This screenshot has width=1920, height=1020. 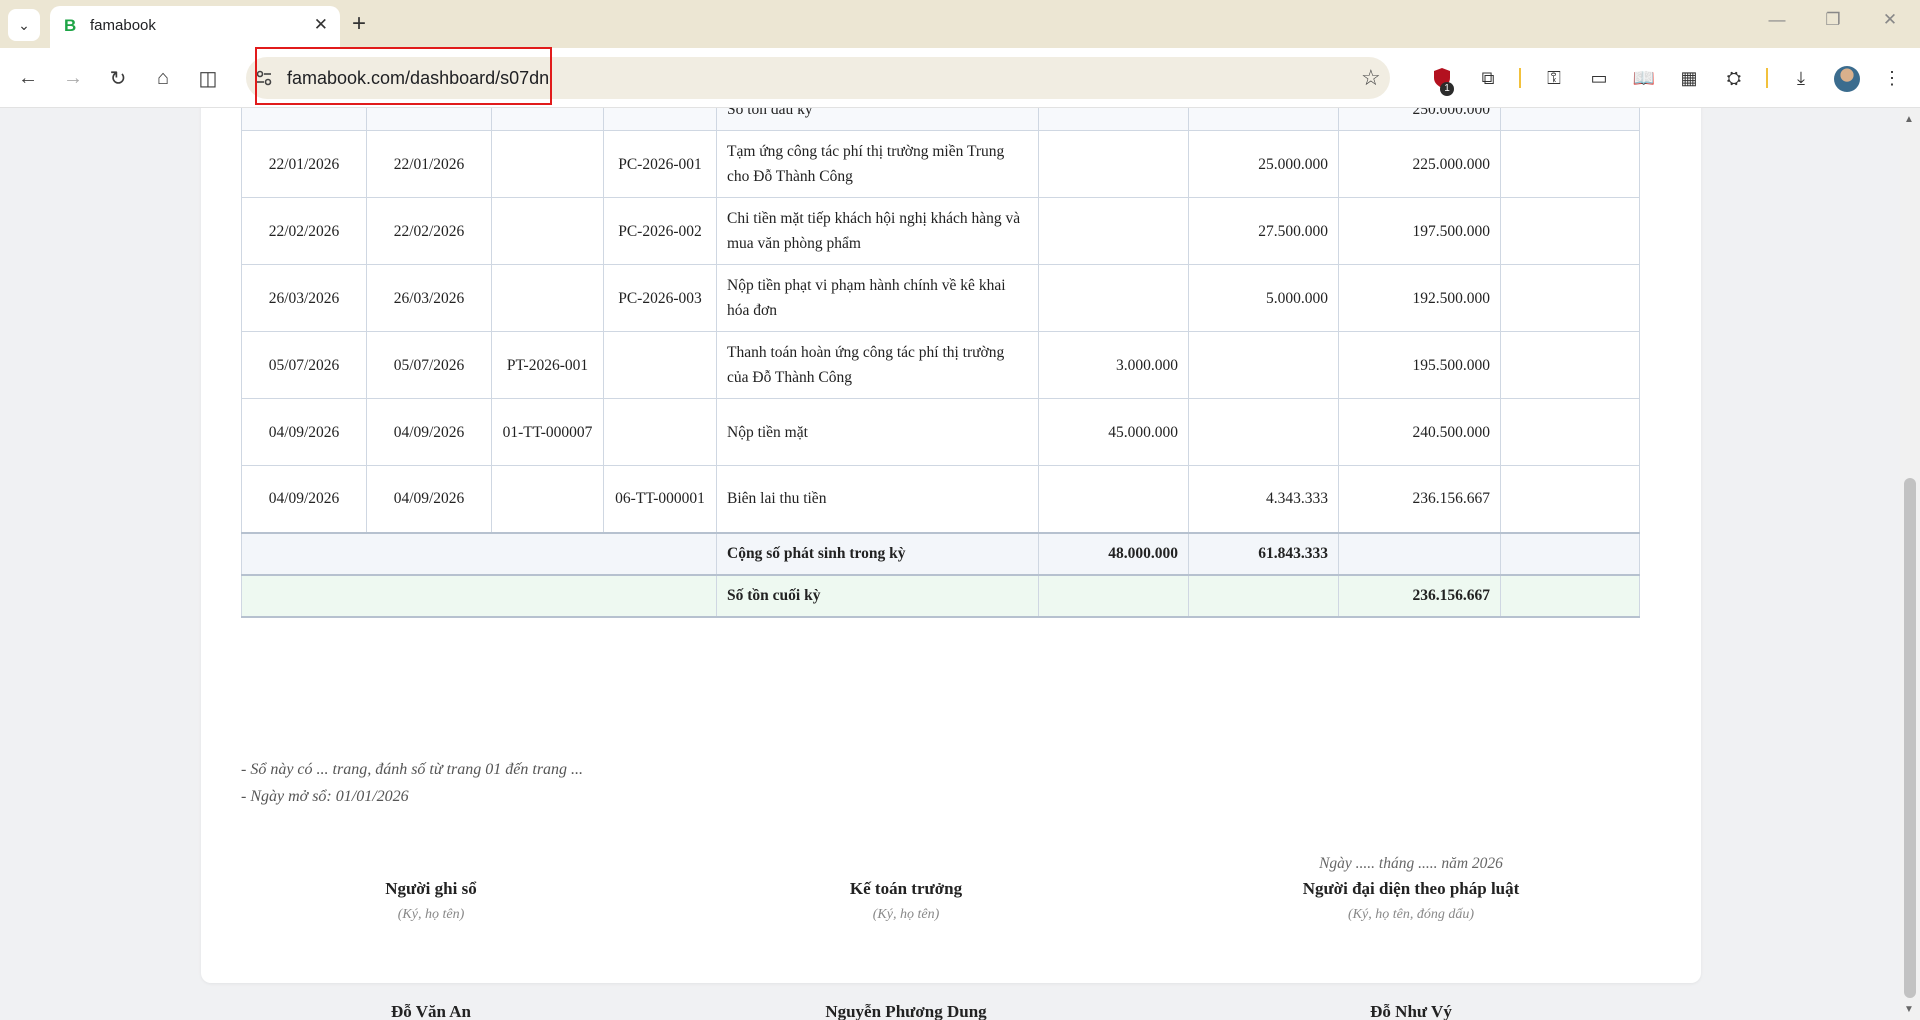 What do you see at coordinates (431, 1011) in the screenshot?
I see `signature-name: Đỗ Văn An` at bounding box center [431, 1011].